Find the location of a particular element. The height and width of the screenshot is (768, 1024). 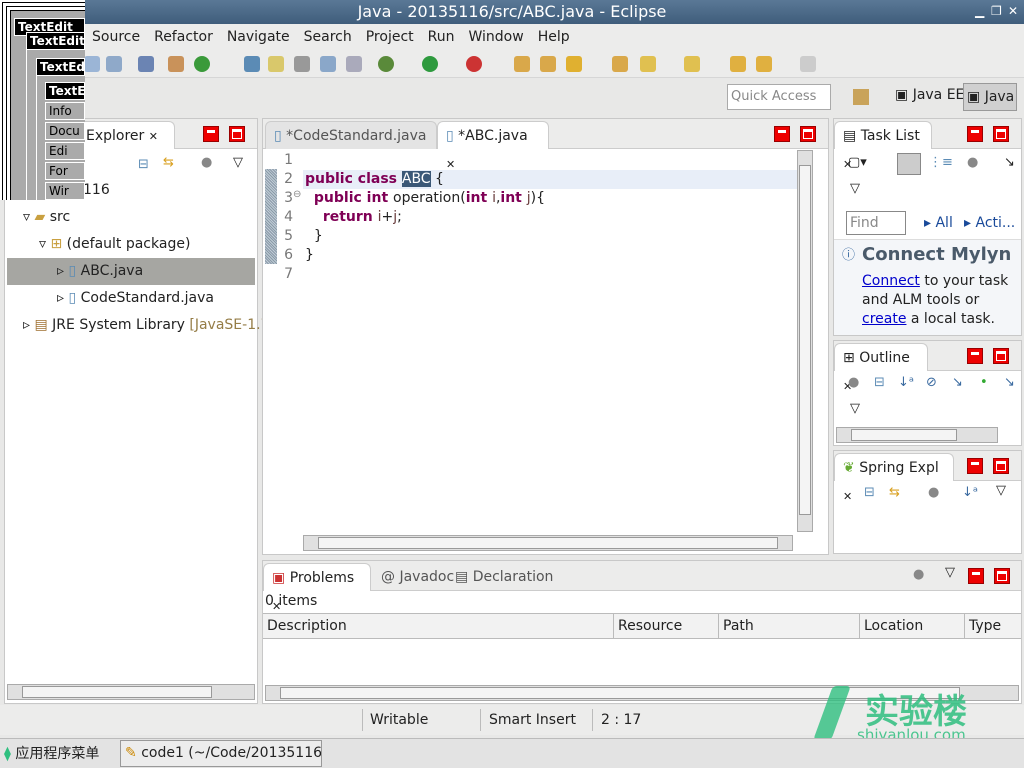

tree-item-abc-java: ▹ ▯ ABC.java is located at coordinates (131, 271).